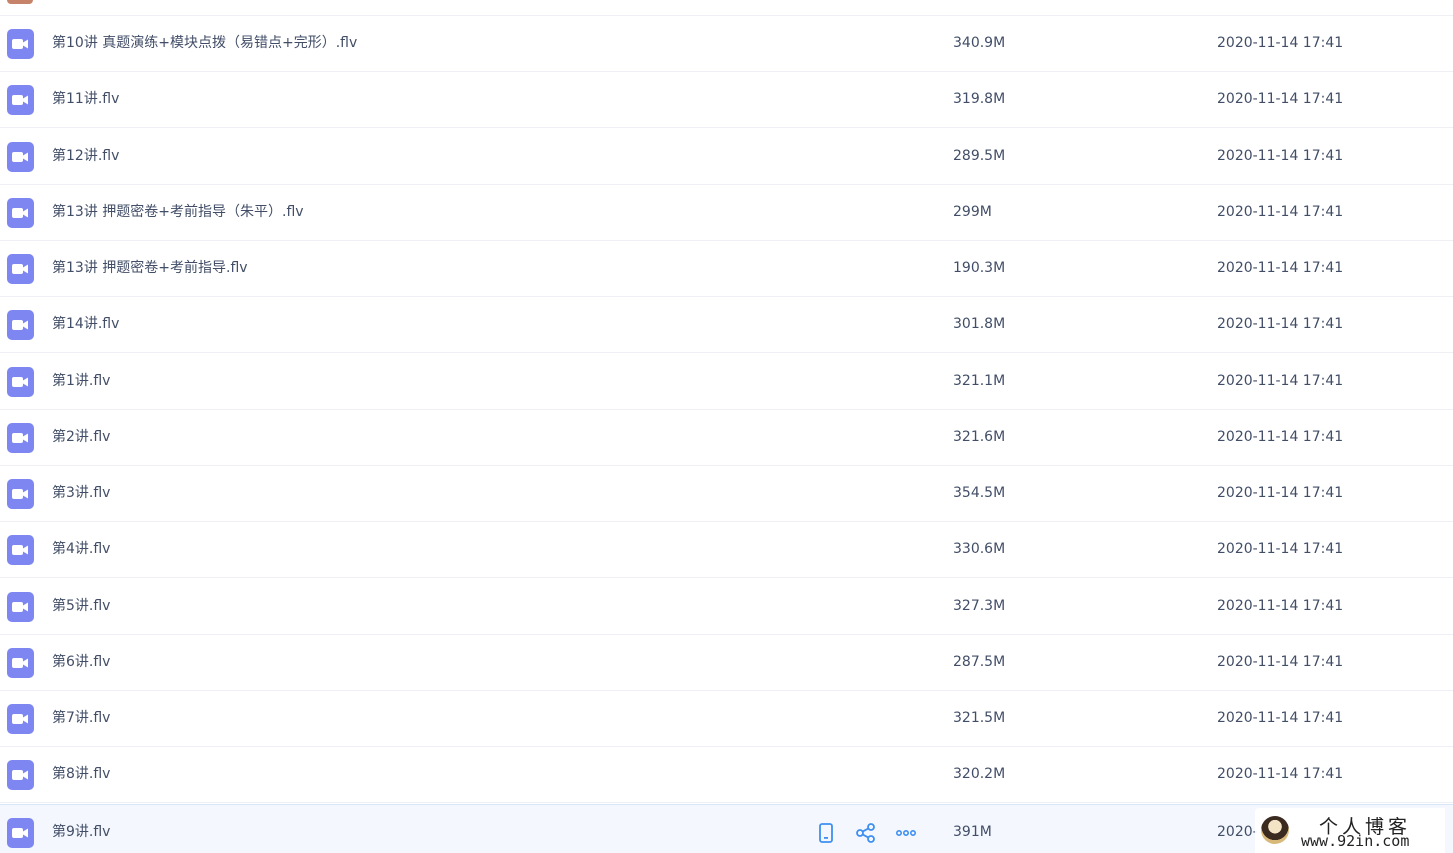 This screenshot has width=1453, height=853. Describe the element at coordinates (726, 8) in the screenshot. I see `partial-row` at that location.